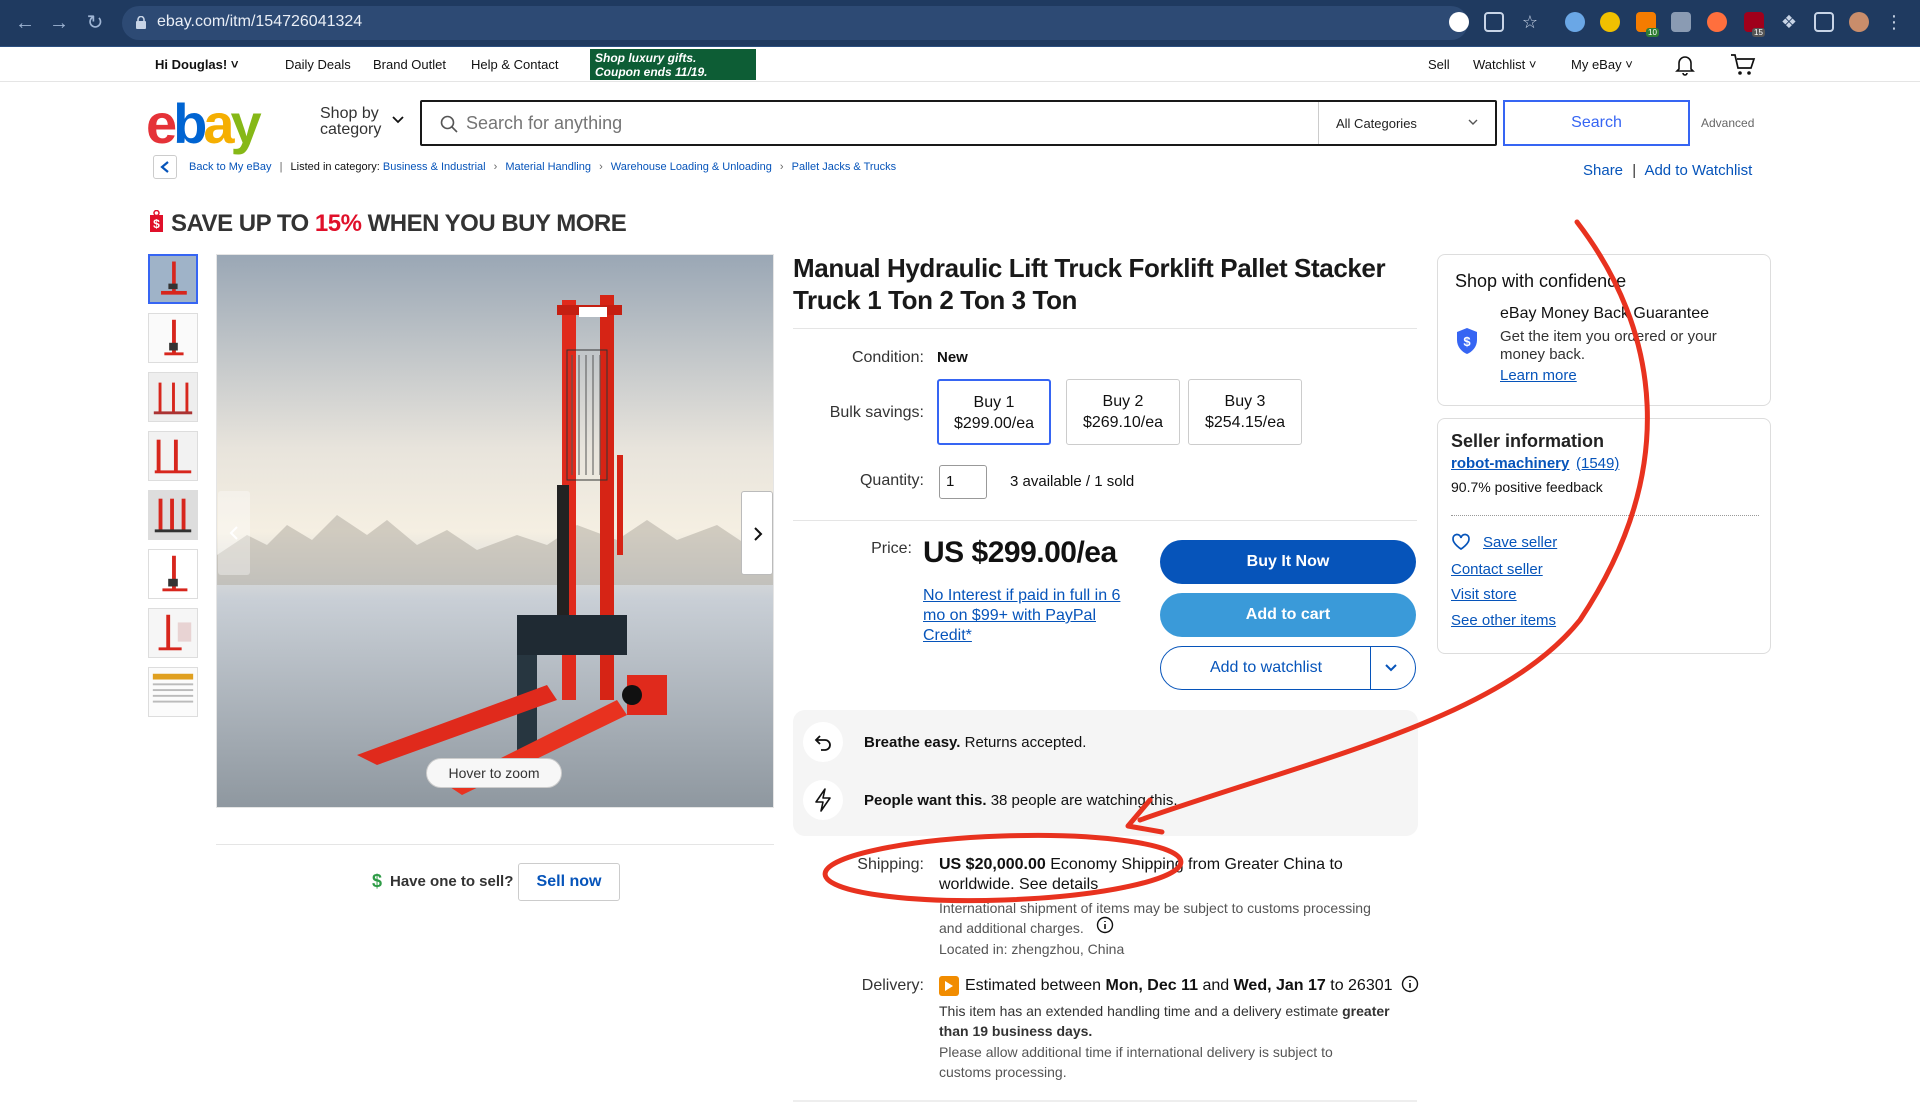 Image resolution: width=1920 pixels, height=1107 pixels. Describe the element at coordinates (1538, 375) in the screenshot. I see `learn-more-link: Learn more` at that location.